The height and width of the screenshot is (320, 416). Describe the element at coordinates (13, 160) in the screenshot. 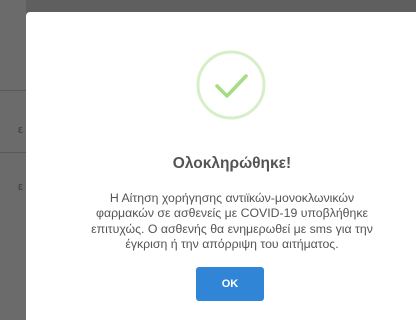

I see `background-page: ε ε` at that location.